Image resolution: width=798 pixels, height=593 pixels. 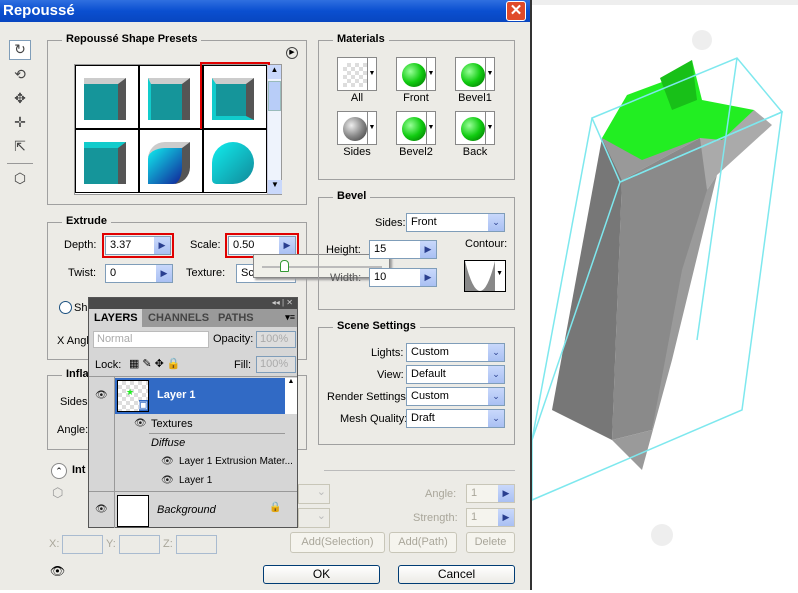 What do you see at coordinates (139, 273) in the screenshot?
I see `twist-input: 0 ▶` at bounding box center [139, 273].